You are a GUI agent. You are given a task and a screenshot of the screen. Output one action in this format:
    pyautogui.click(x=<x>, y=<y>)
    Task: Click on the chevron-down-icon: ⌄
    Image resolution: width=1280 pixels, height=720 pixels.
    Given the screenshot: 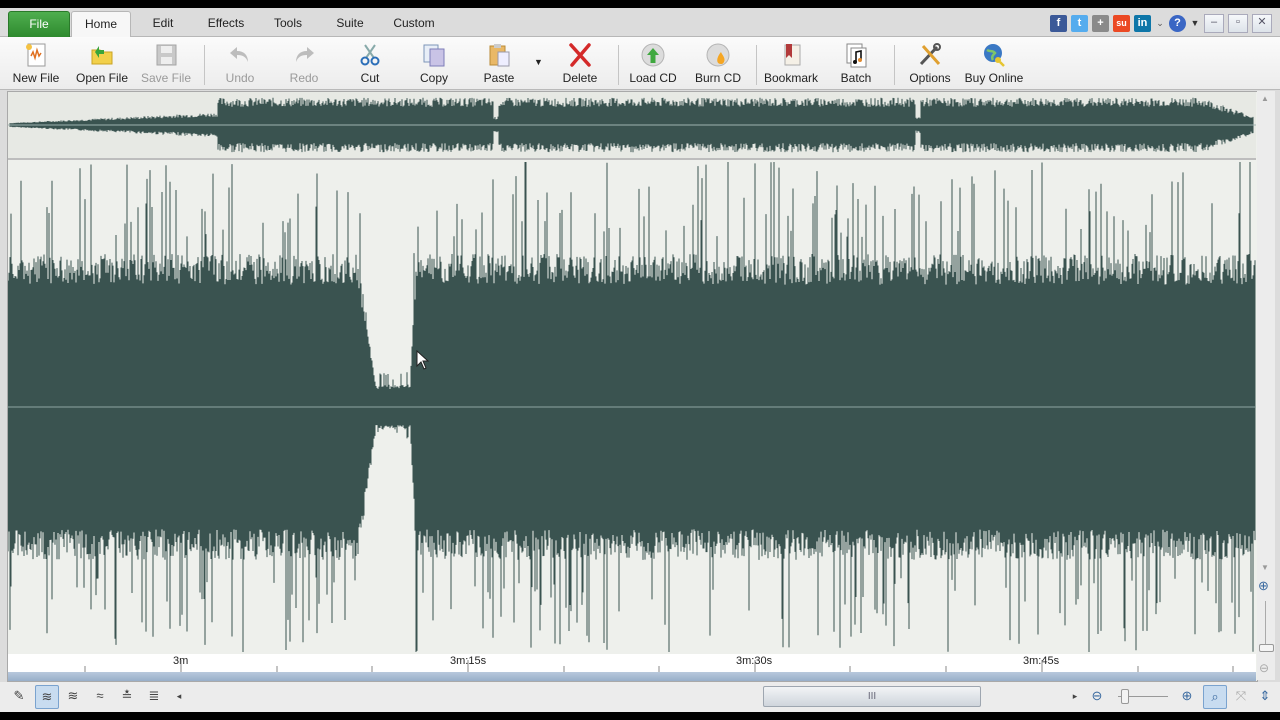 What is the action you would take?
    pyautogui.click(x=1160, y=23)
    